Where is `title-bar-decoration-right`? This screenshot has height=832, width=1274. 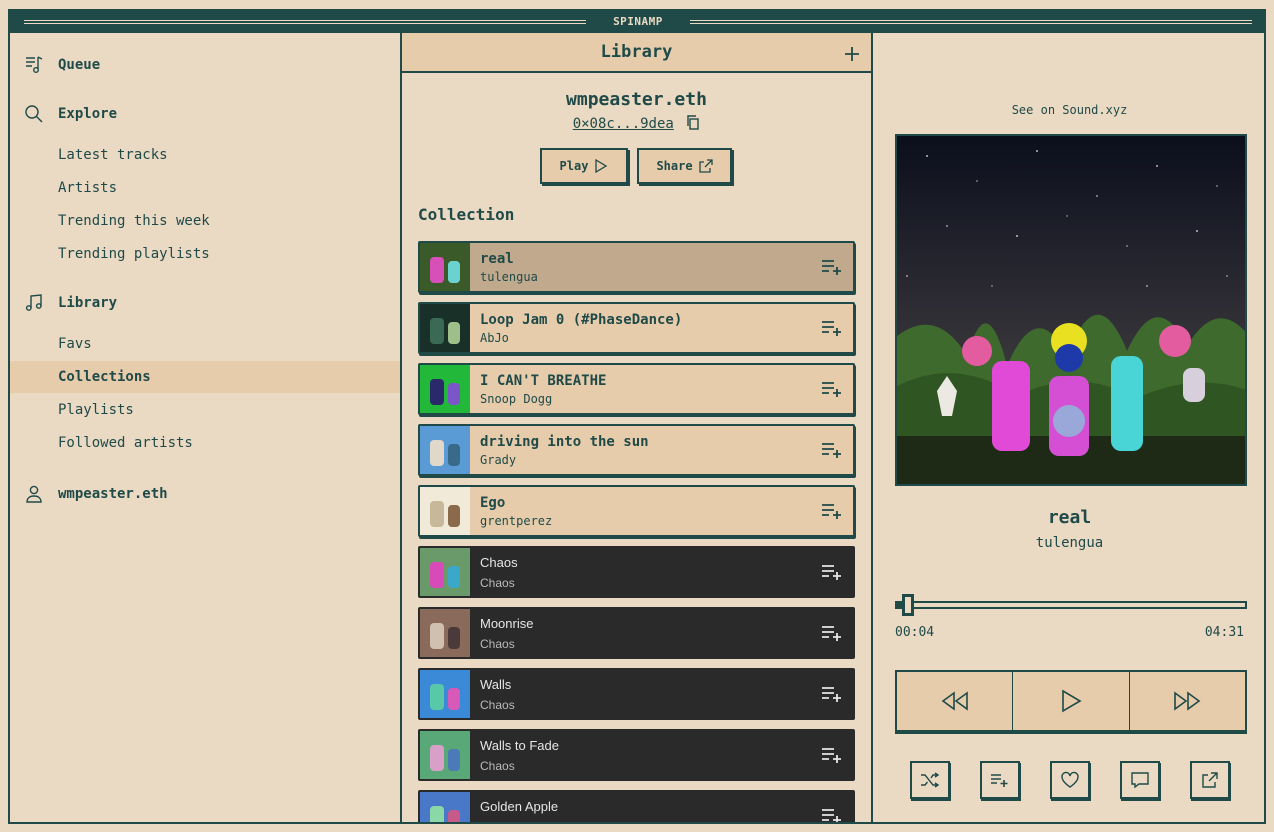 title-bar-decoration-right is located at coordinates (971, 22).